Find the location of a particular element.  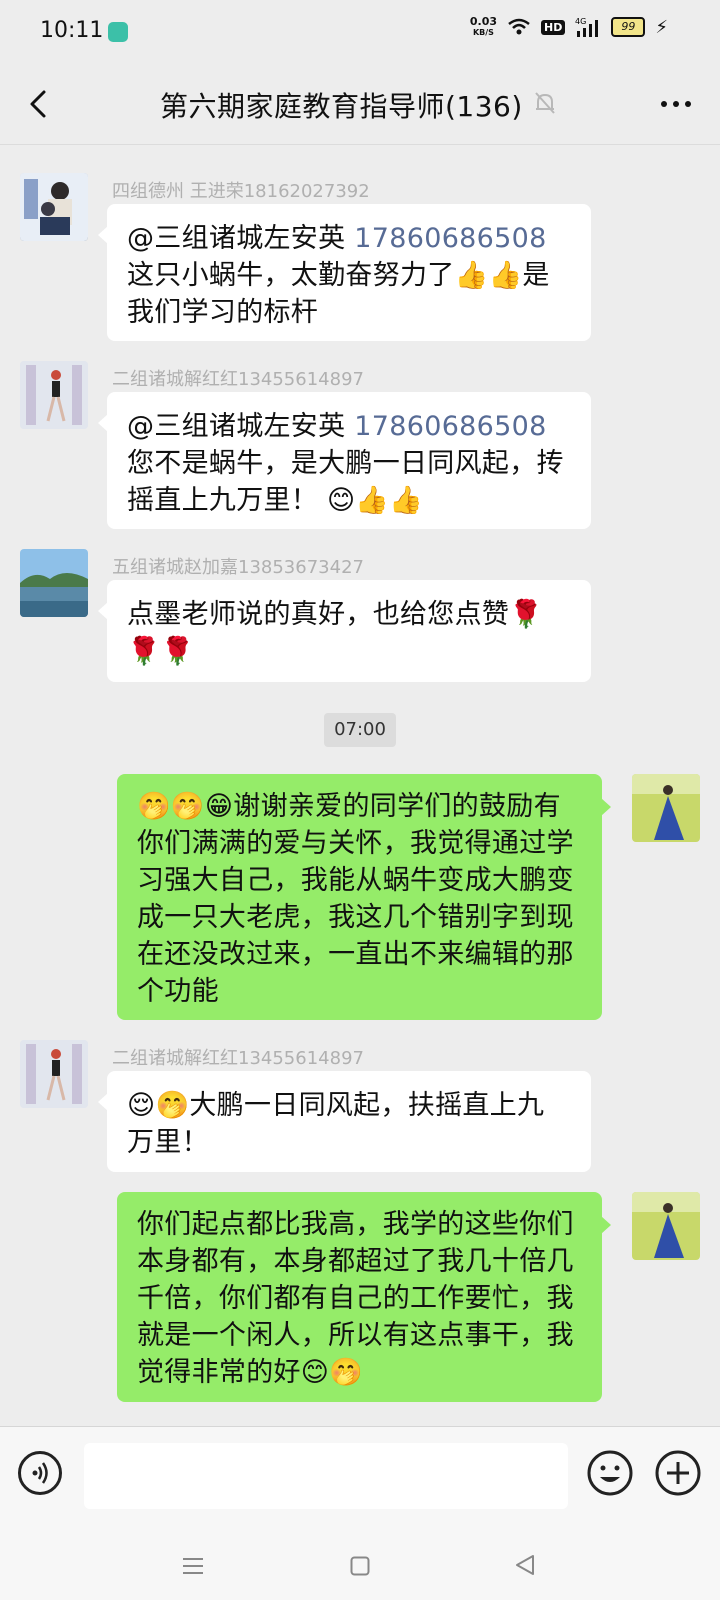

wifi-icon is located at coordinates (519, 26).